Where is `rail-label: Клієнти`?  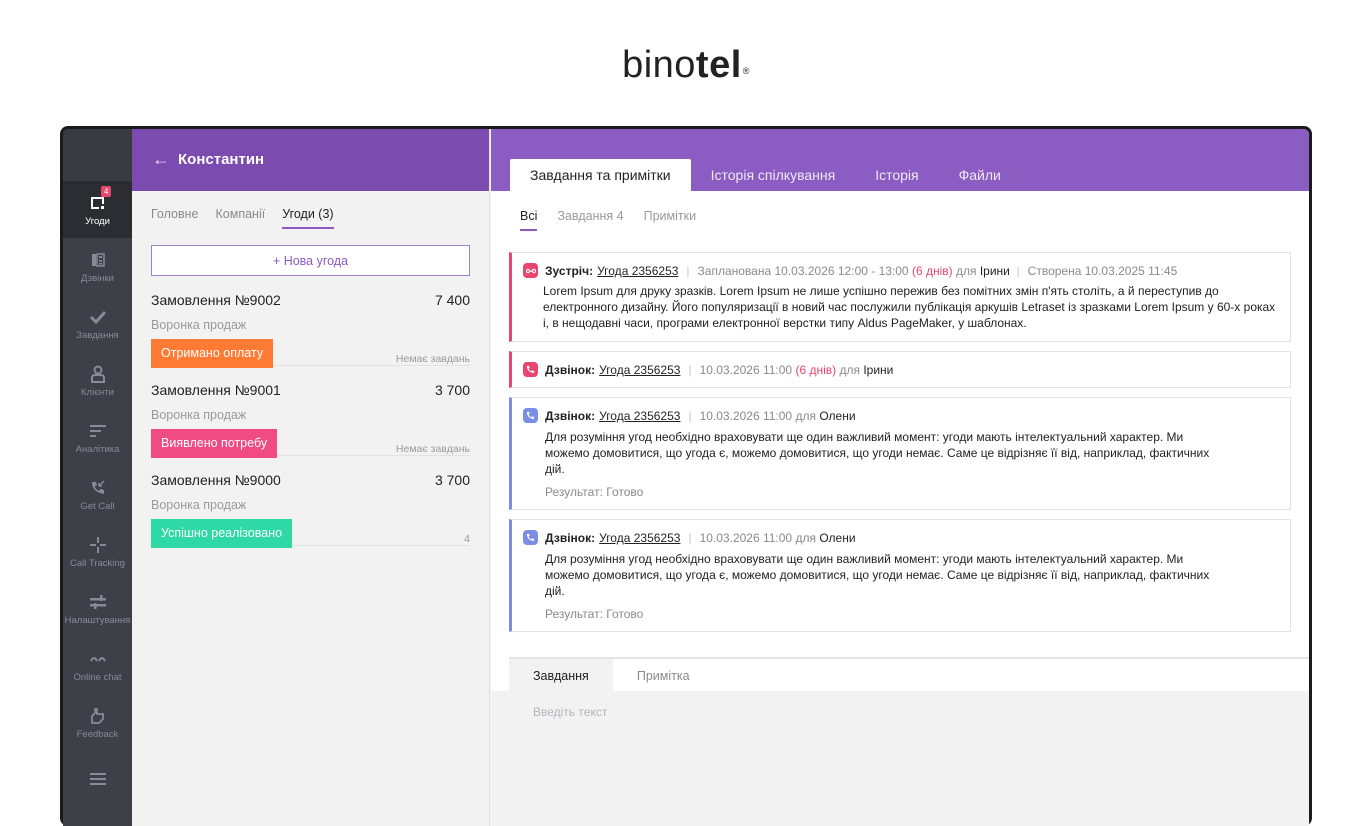
rail-label: Клієнти is located at coordinates (97, 392).